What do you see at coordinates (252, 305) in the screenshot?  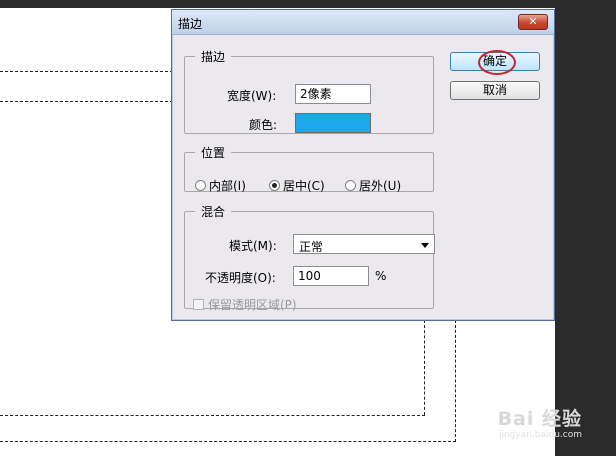 I see `preserve-transparency-label: 保留透明区域(P)` at bounding box center [252, 305].